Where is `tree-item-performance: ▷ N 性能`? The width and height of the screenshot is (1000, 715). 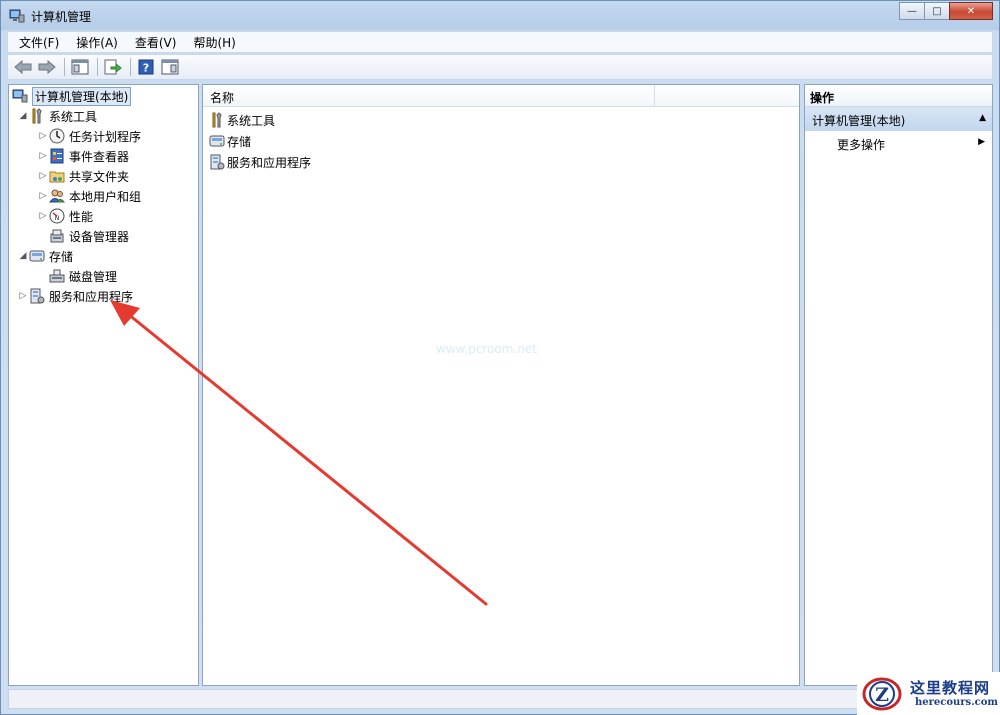
tree-item-performance: ▷ N 性能 is located at coordinates (65, 216).